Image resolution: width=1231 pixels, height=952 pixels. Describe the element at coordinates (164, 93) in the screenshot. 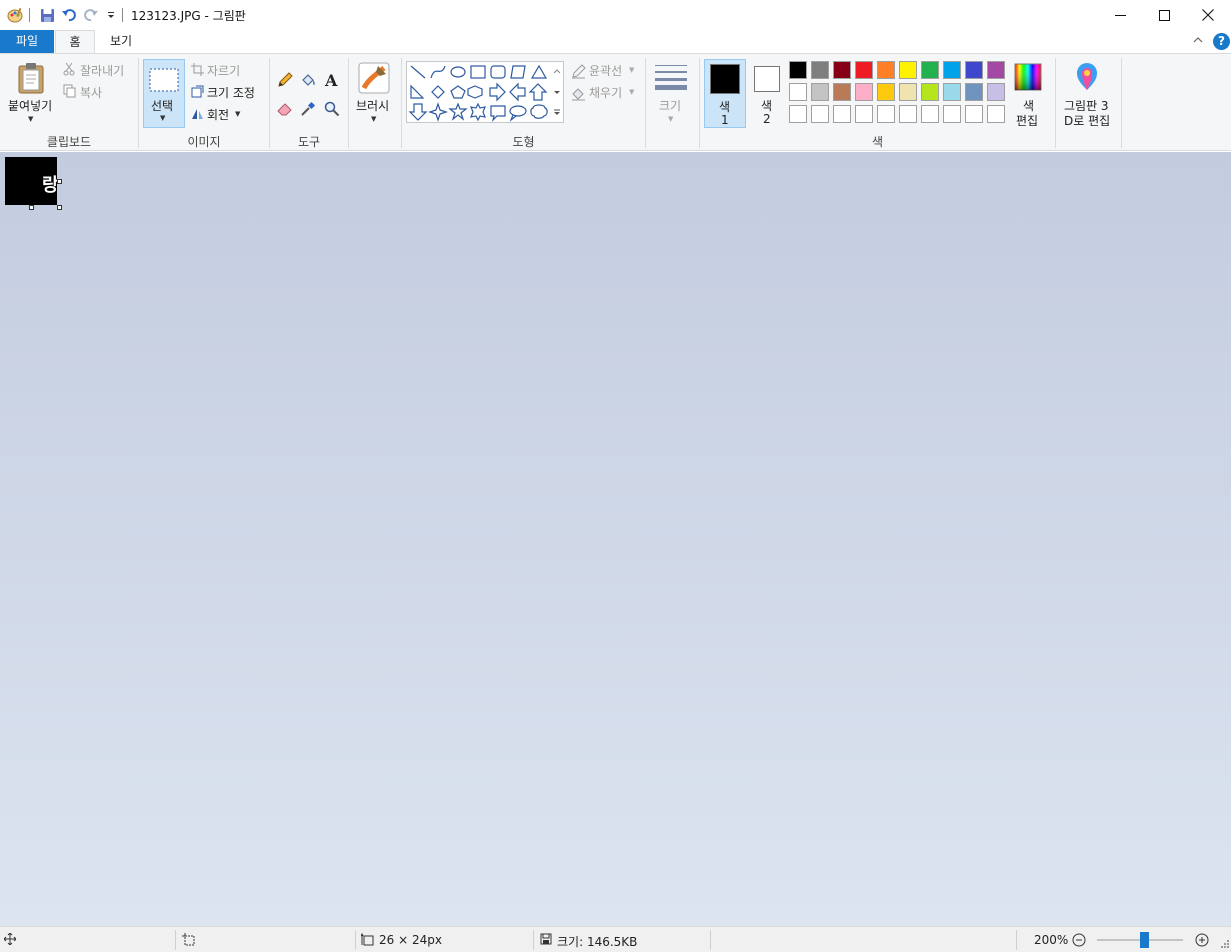

I see `select-button: 선택 ▼` at that location.